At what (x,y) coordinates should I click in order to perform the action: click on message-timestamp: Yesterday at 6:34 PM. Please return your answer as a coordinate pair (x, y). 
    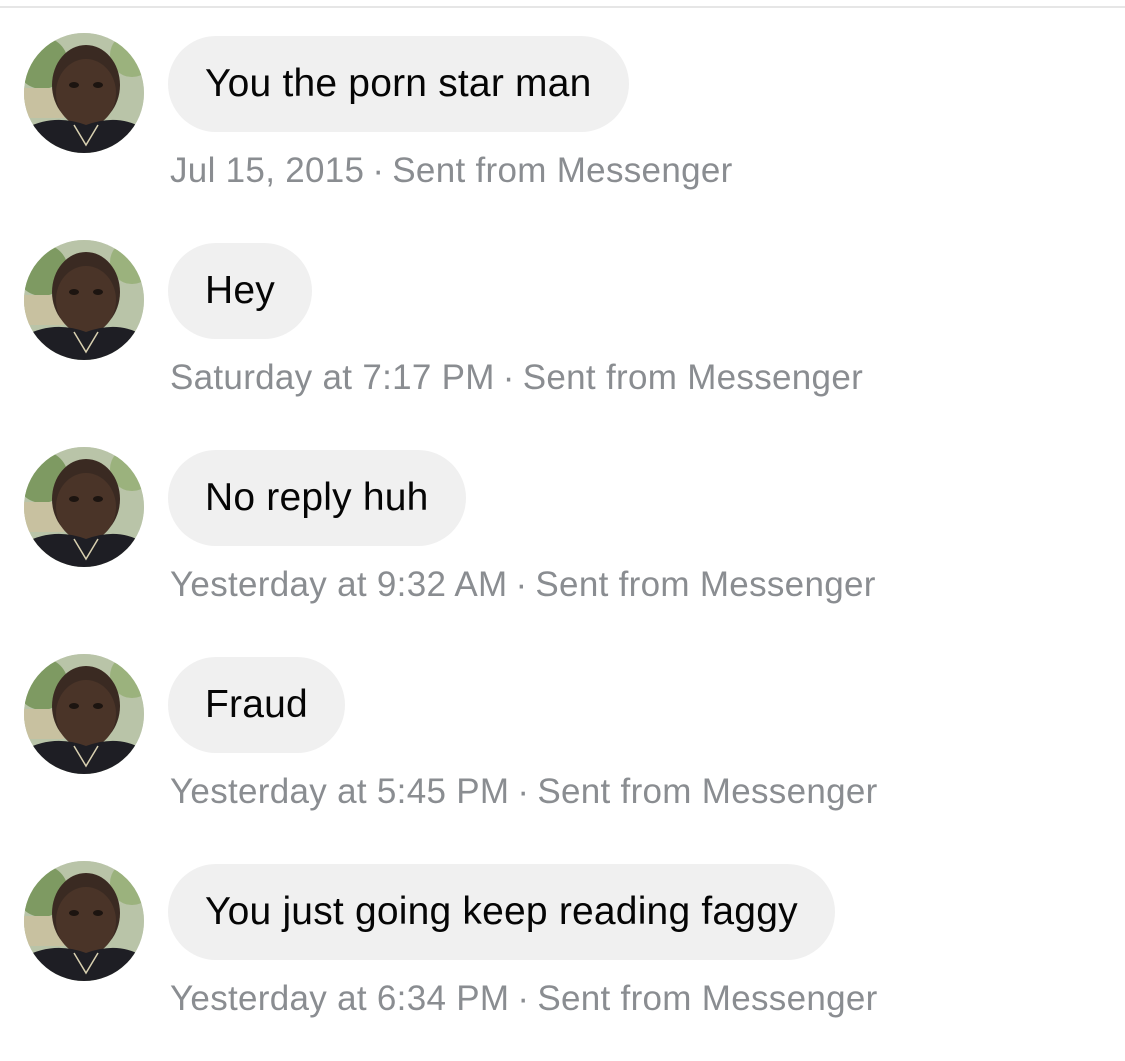
    Looking at the image, I should click on (340, 998).